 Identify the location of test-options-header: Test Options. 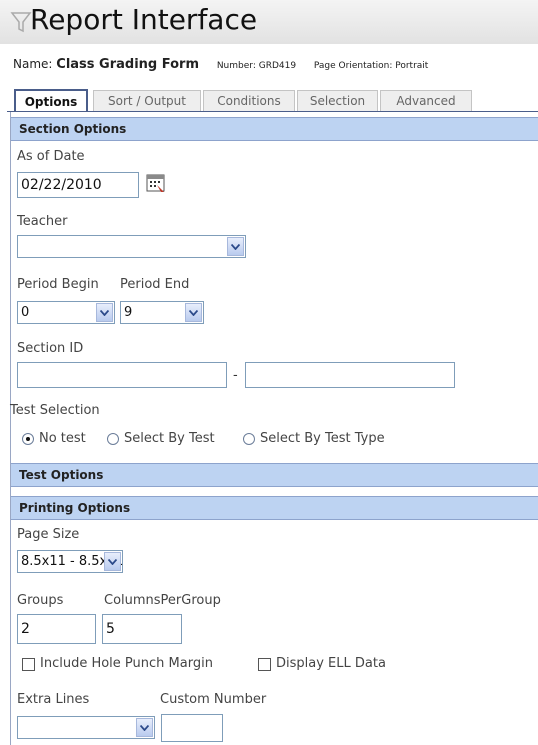
(274, 475).